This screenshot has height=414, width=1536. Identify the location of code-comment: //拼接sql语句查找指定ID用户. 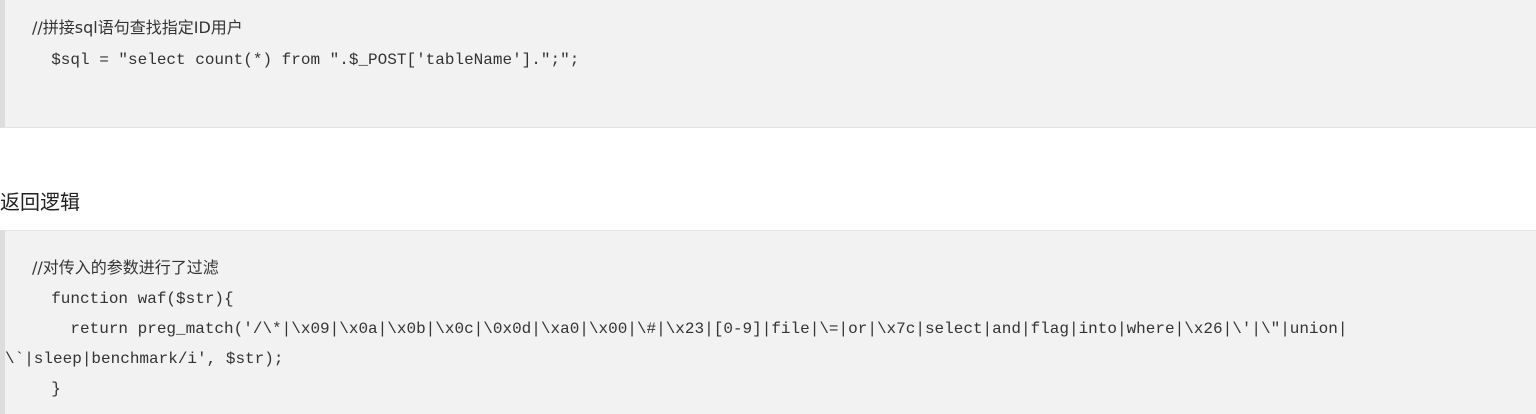
(137, 27).